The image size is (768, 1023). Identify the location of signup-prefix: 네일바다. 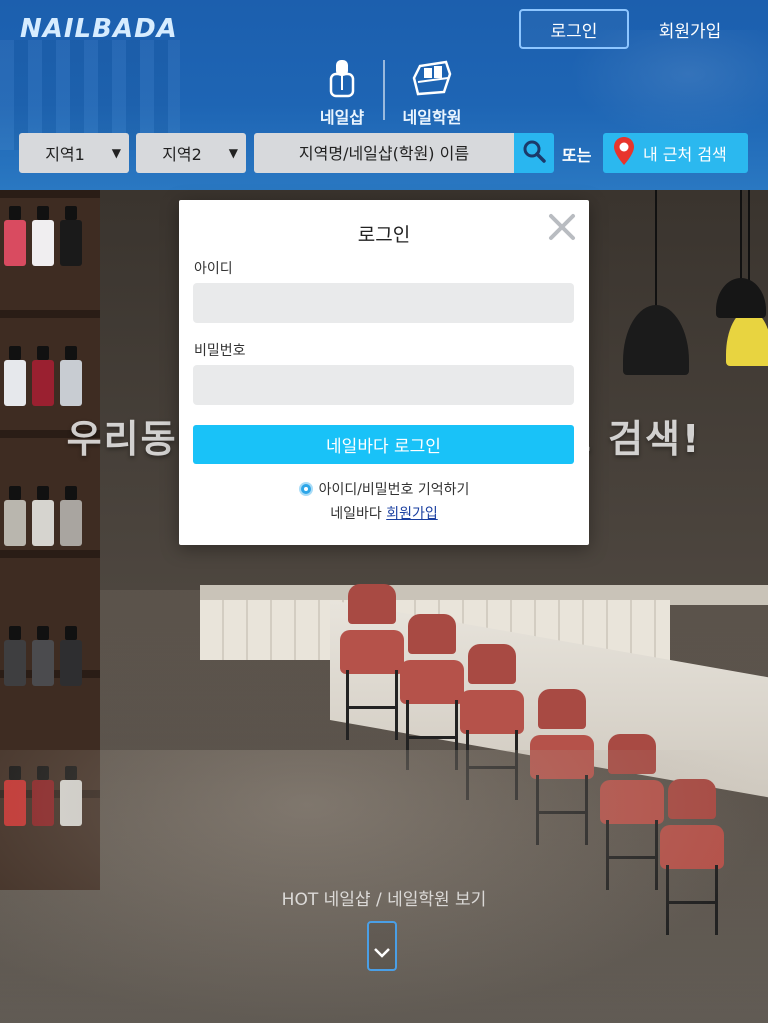
(356, 514).